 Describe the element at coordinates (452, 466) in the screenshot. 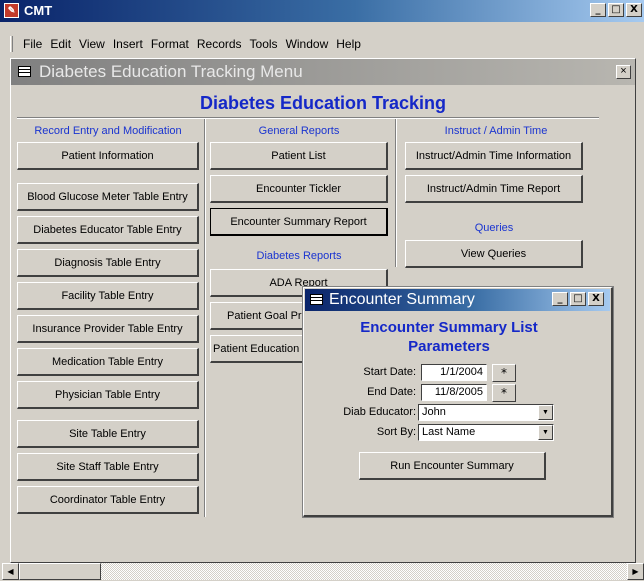

I see `run-encounter-summary-button: Run Encounter Summary` at that location.